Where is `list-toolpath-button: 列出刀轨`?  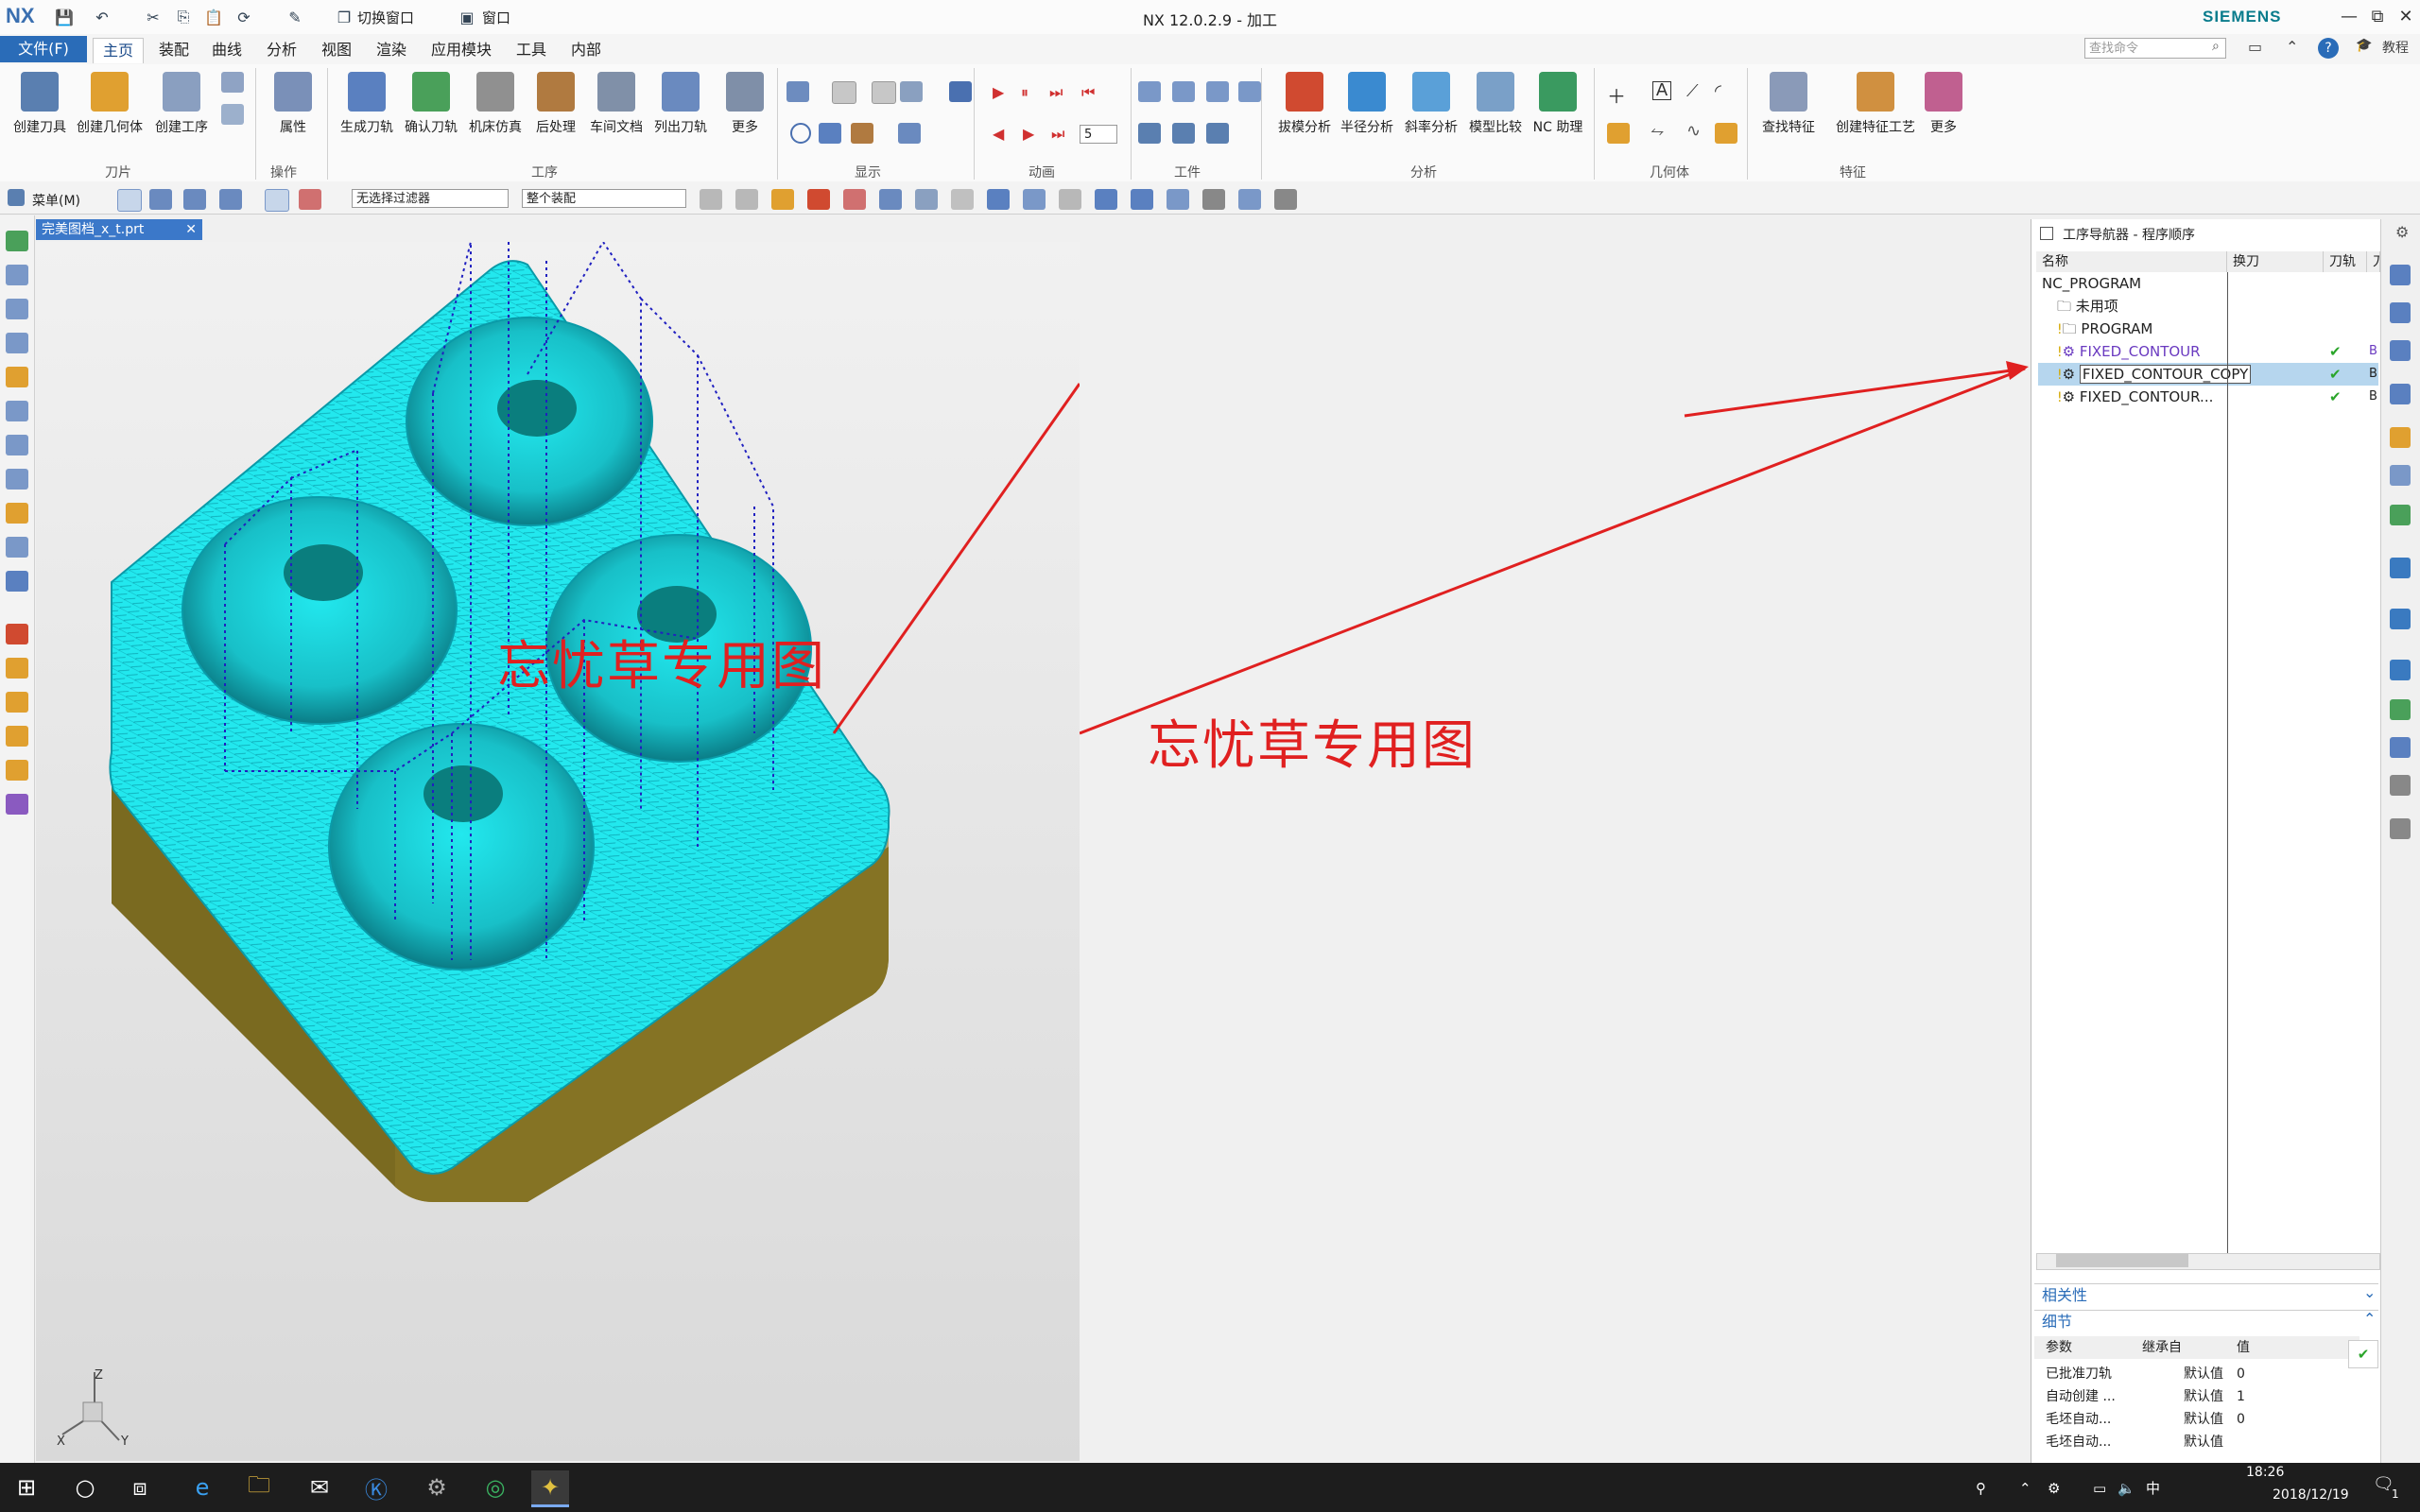 list-toolpath-button: 列出刀轨 is located at coordinates (681, 104).